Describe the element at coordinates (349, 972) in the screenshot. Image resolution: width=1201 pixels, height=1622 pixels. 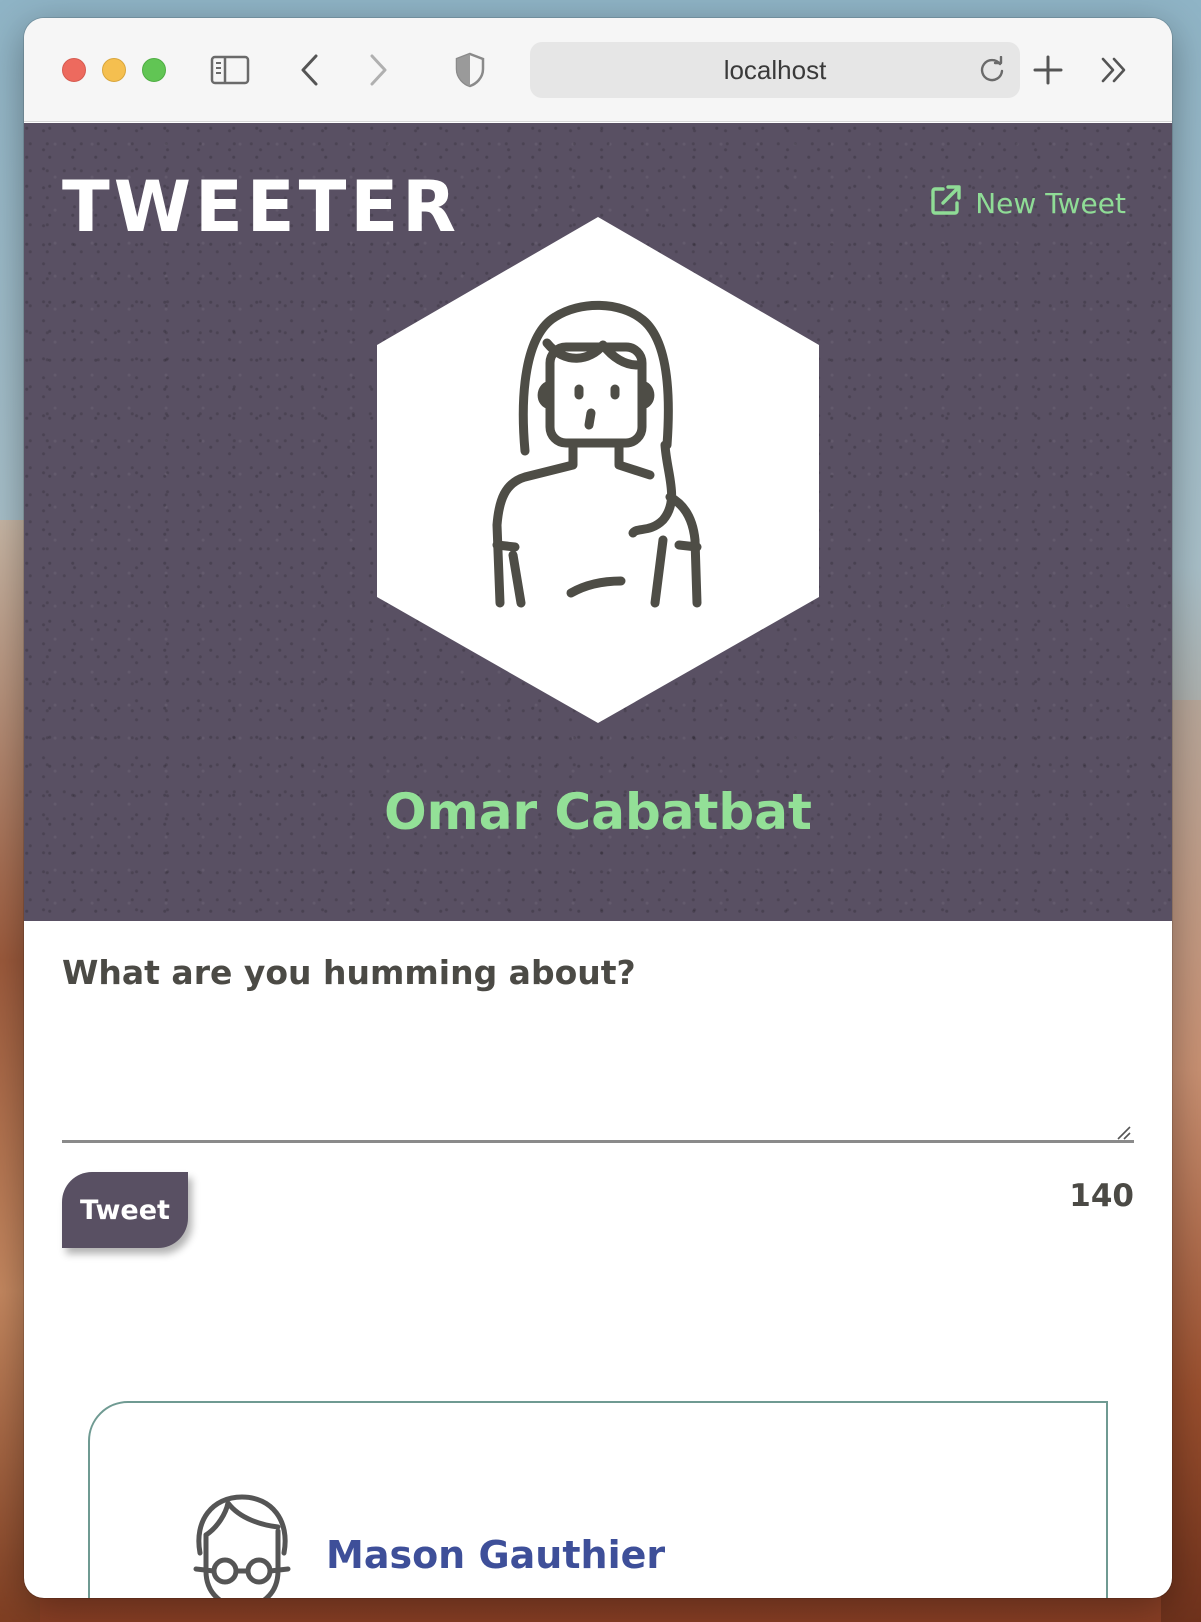
I see `compose-prompt: What are you humming about?` at that location.